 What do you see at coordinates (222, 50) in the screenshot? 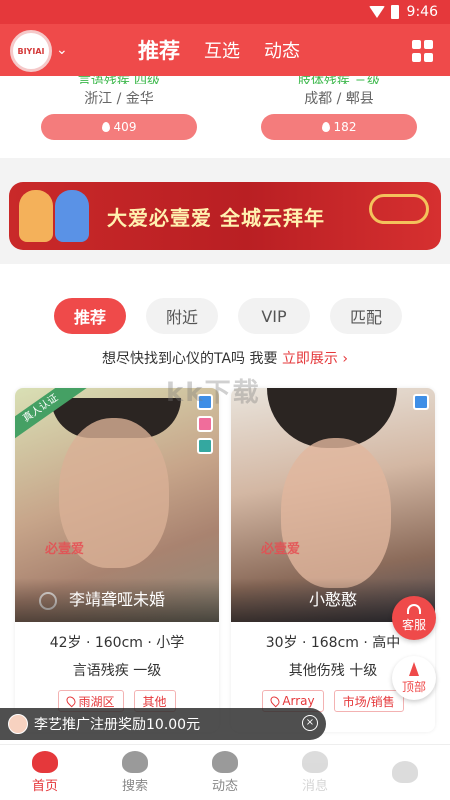
I see `tab-mutual: 互选` at bounding box center [222, 50].